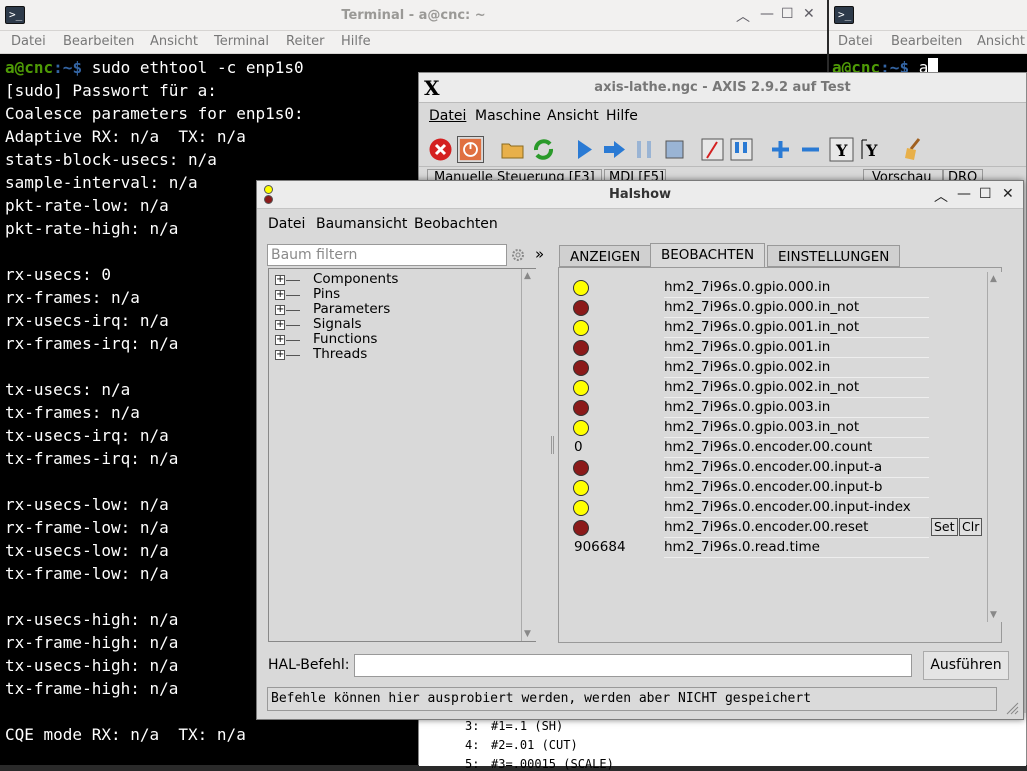 The width and height of the screenshot is (1027, 771). I want to click on hal-command-label: HAL-Befehl:, so click(309, 665).